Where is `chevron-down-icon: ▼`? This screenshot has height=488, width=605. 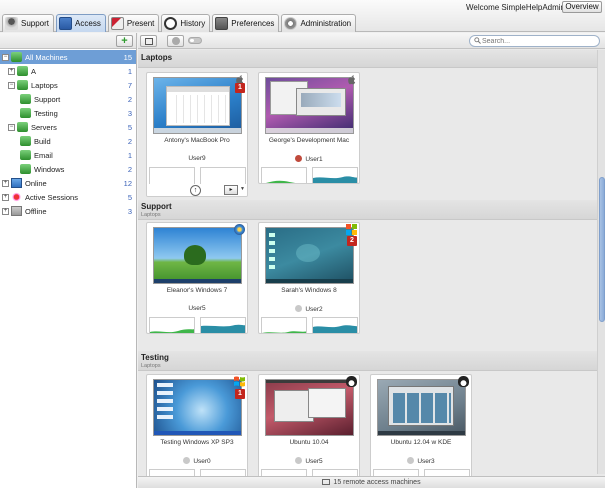
chevron-down-icon: ▼ is located at coordinates (242, 189).